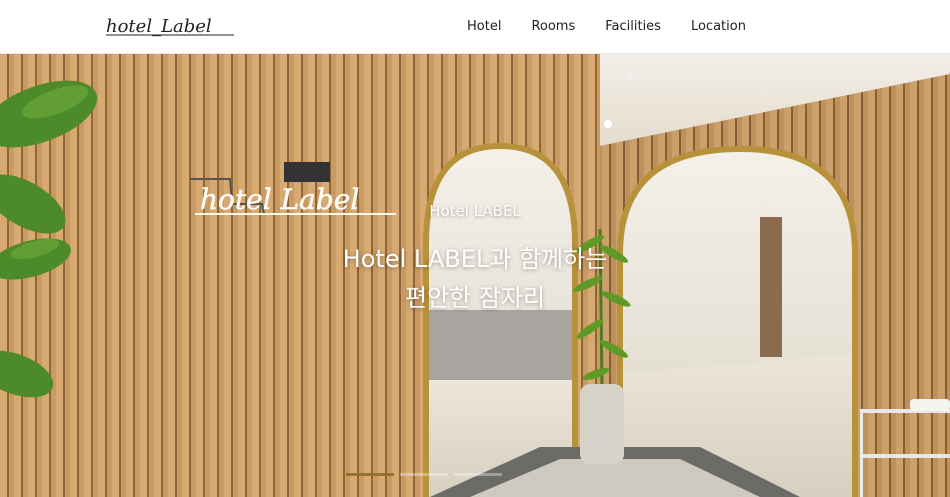 Image resolution: width=950 pixels, height=497 pixels. What do you see at coordinates (633, 27) in the screenshot?
I see `nav-facilities: Facilities` at bounding box center [633, 27].